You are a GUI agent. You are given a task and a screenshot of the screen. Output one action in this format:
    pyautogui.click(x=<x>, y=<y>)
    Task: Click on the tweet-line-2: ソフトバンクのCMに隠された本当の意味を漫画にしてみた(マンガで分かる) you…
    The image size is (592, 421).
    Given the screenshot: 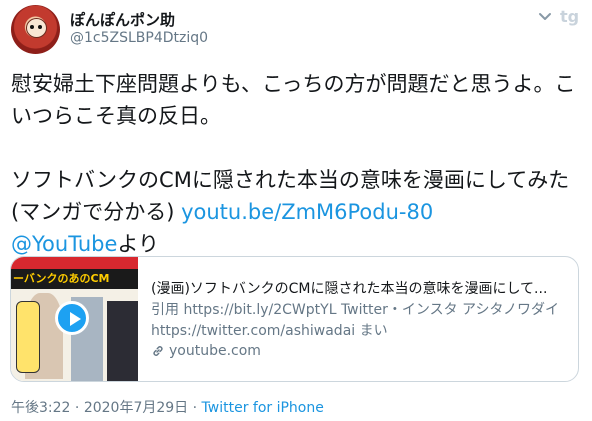 What is the action you would take?
    pyautogui.click(x=298, y=196)
    